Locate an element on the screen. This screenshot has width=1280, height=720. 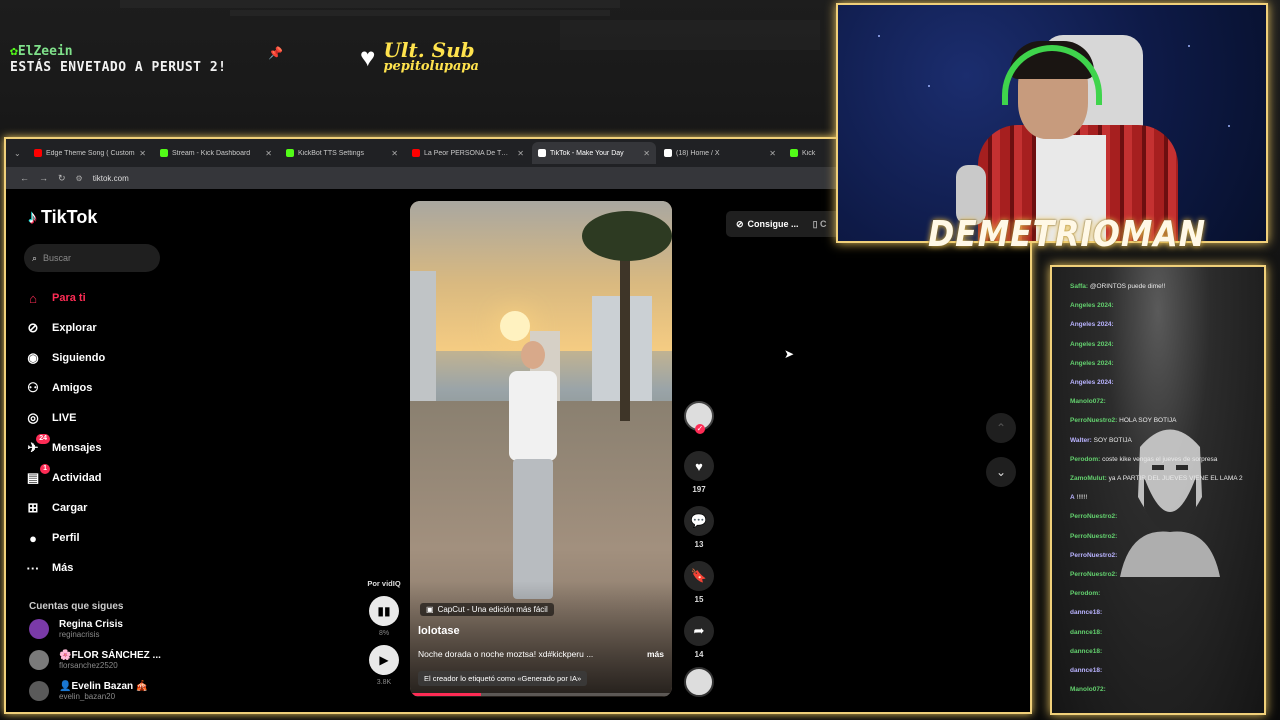
play-icon: ▶ is located at coordinates (384, 660).